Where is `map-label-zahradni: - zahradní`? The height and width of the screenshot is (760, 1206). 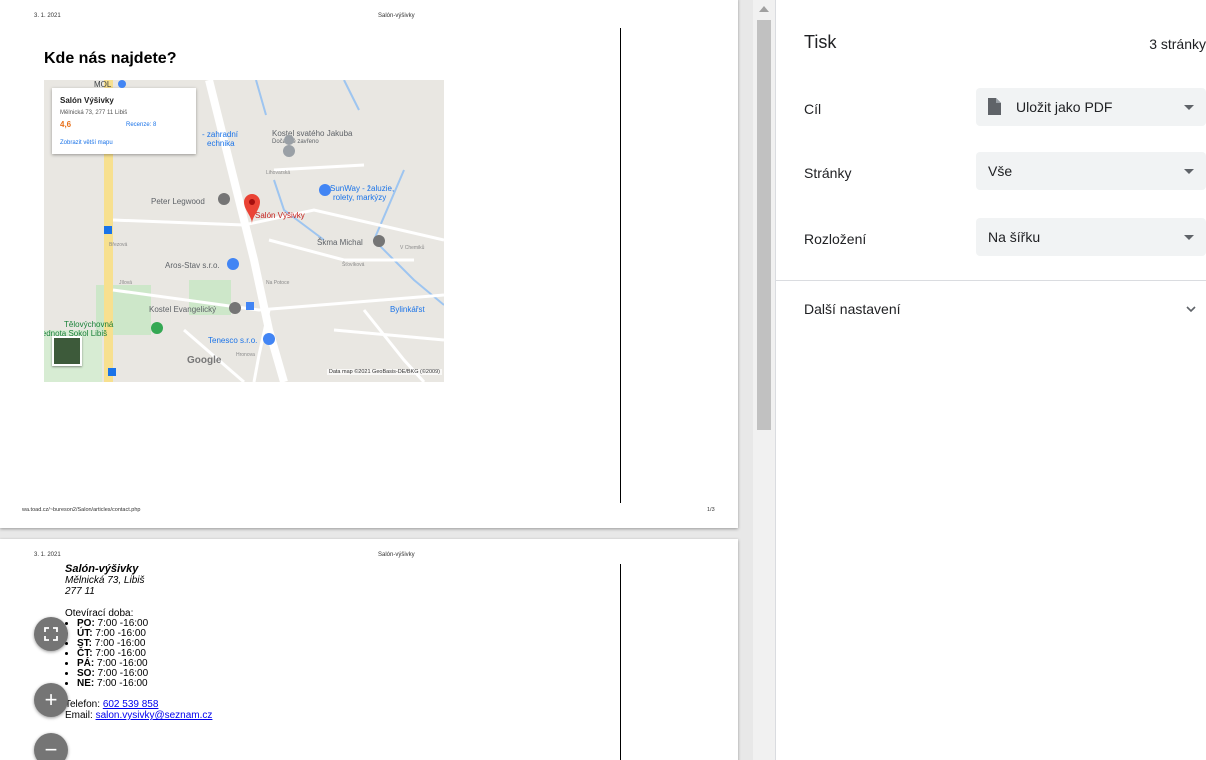
map-label-zahradni: - zahradní is located at coordinates (220, 134).